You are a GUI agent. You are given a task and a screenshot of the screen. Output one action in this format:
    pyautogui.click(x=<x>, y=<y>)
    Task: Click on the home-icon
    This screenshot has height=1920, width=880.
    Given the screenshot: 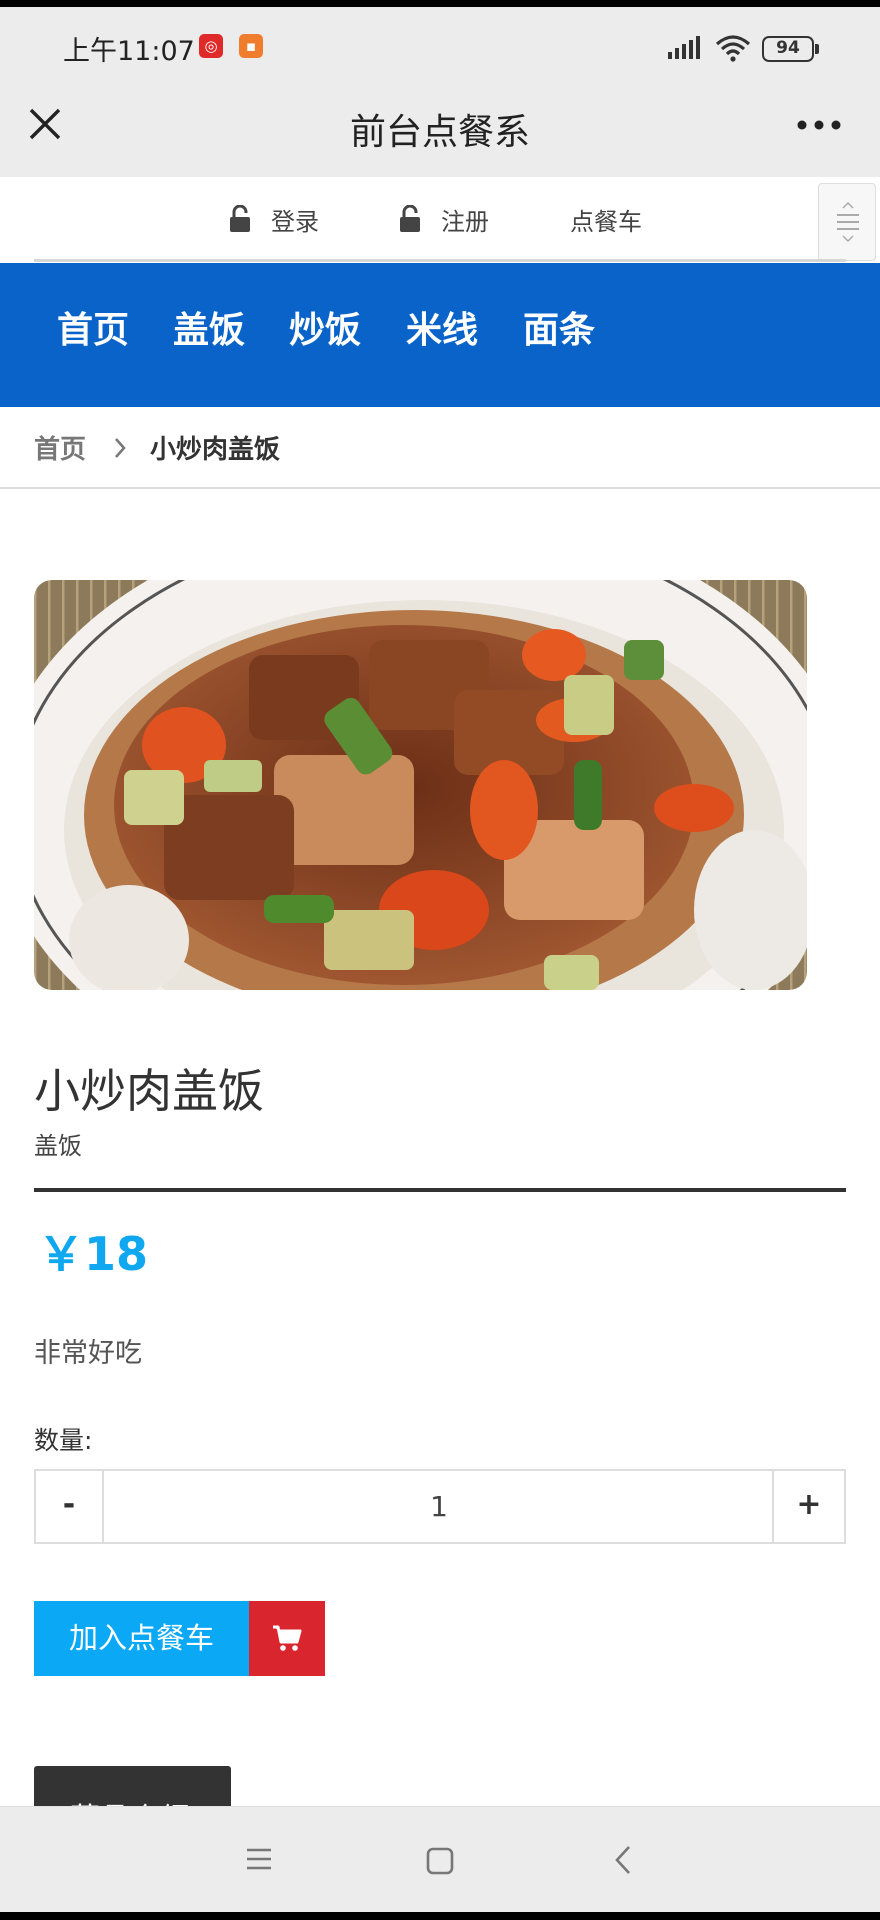 What is the action you would take?
    pyautogui.click(x=440, y=1861)
    